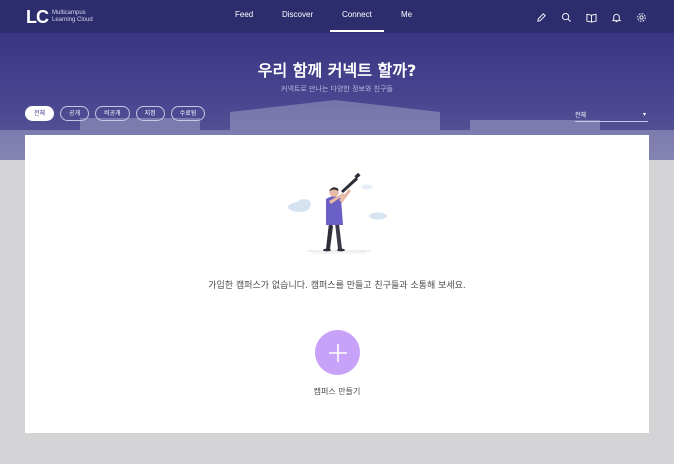 The height and width of the screenshot is (464, 674). What do you see at coordinates (150, 113) in the screenshot?
I see `filter-assigned: 지정` at bounding box center [150, 113].